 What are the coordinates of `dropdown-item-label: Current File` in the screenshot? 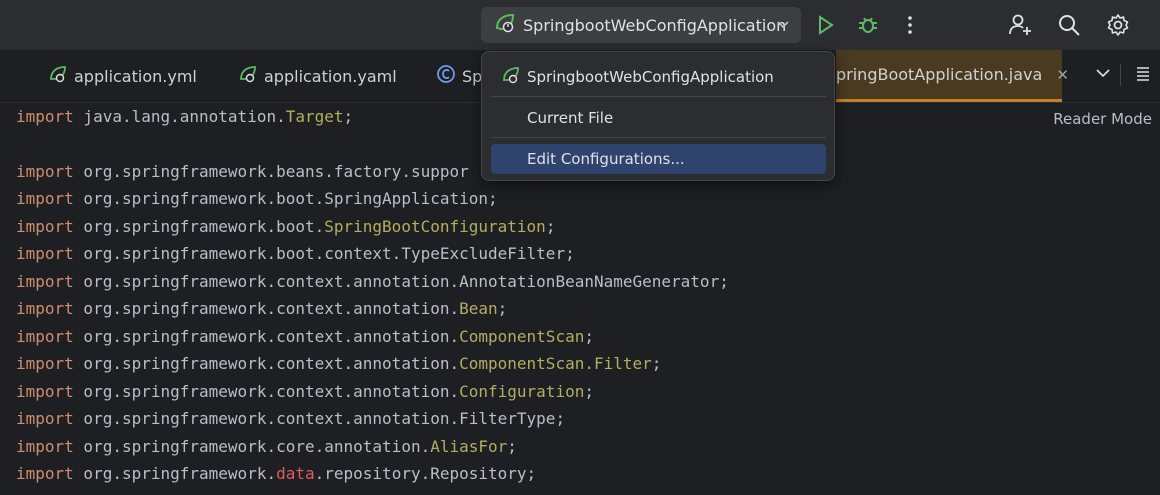 It's located at (570, 118).